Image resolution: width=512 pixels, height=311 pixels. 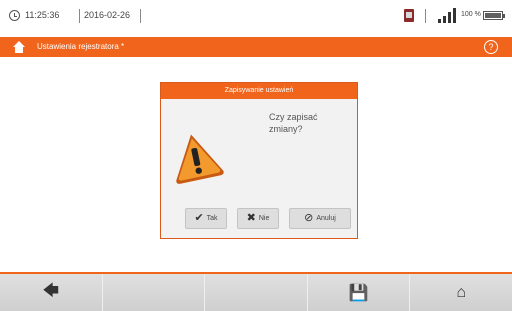 I want to click on yes-button: ✔ Tak, so click(x=206, y=218).